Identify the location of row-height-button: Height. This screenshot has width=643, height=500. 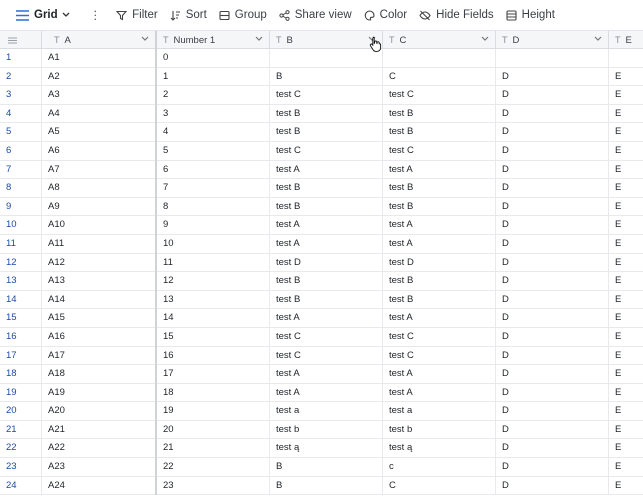
(530, 15).